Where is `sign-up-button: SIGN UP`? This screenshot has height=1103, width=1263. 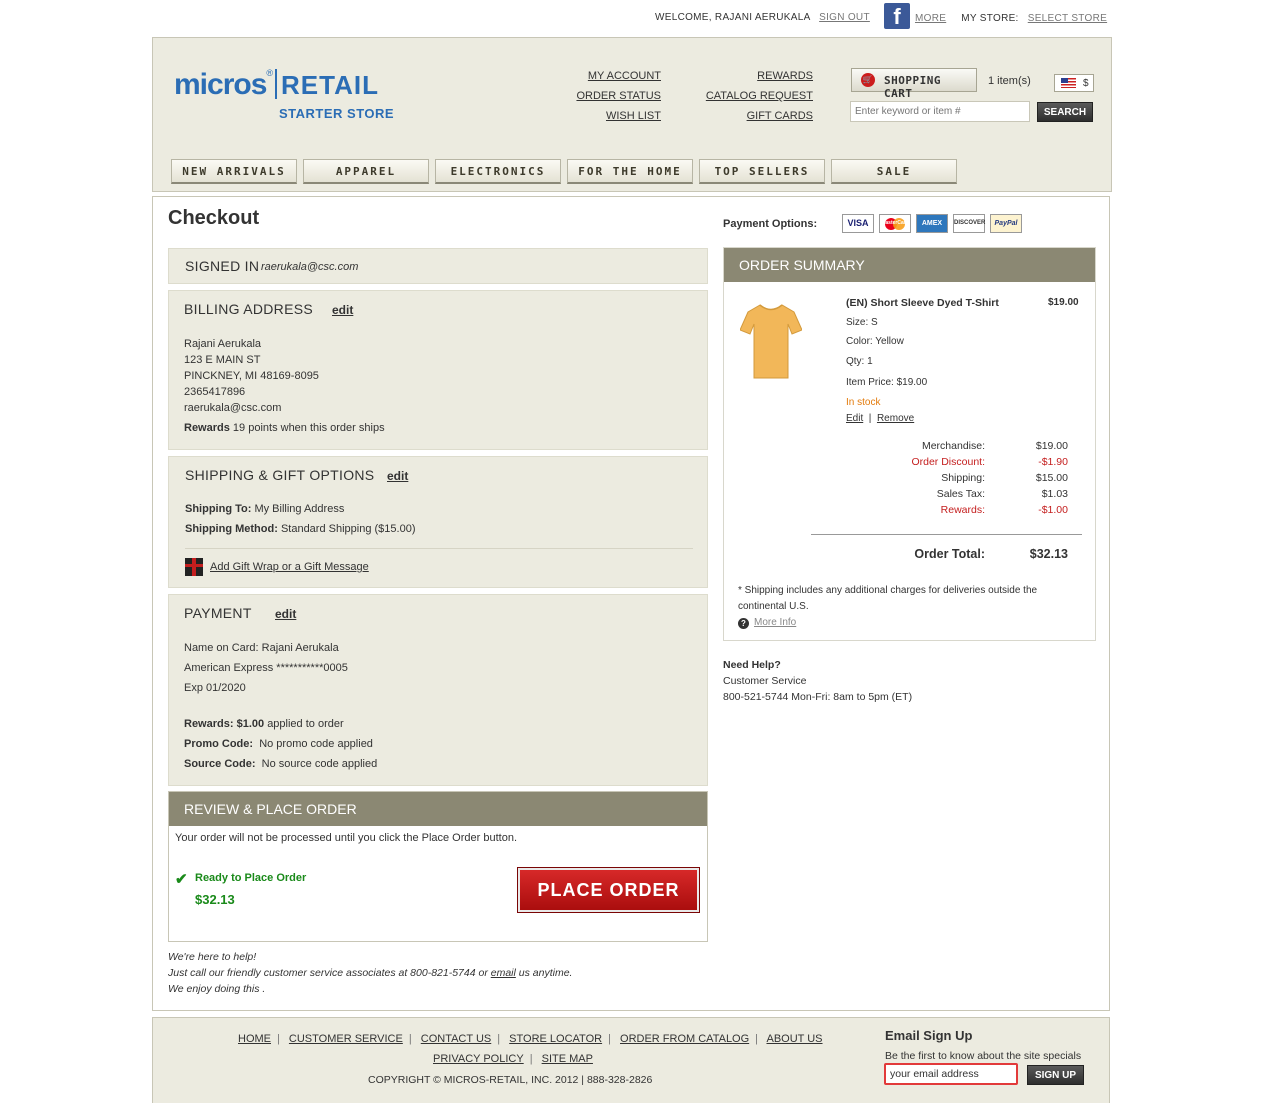
sign-up-button: SIGN UP is located at coordinates (1055, 1075).